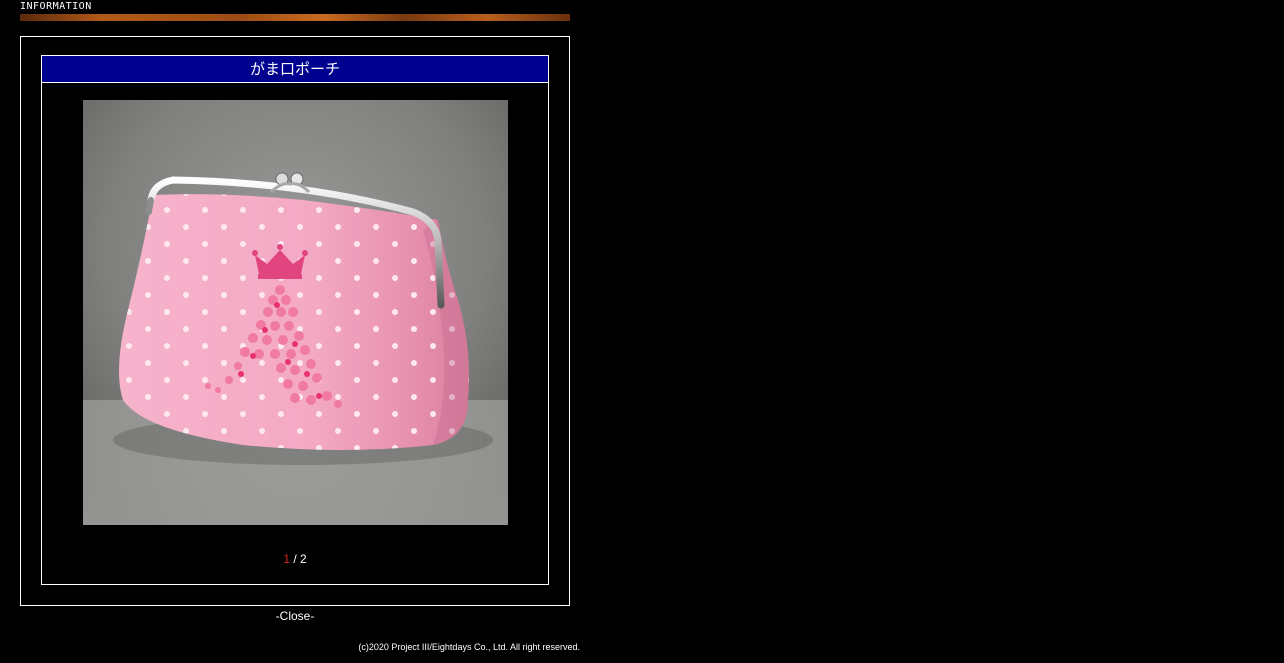 The height and width of the screenshot is (663, 1284). I want to click on header-decoration-bar, so click(295, 17).